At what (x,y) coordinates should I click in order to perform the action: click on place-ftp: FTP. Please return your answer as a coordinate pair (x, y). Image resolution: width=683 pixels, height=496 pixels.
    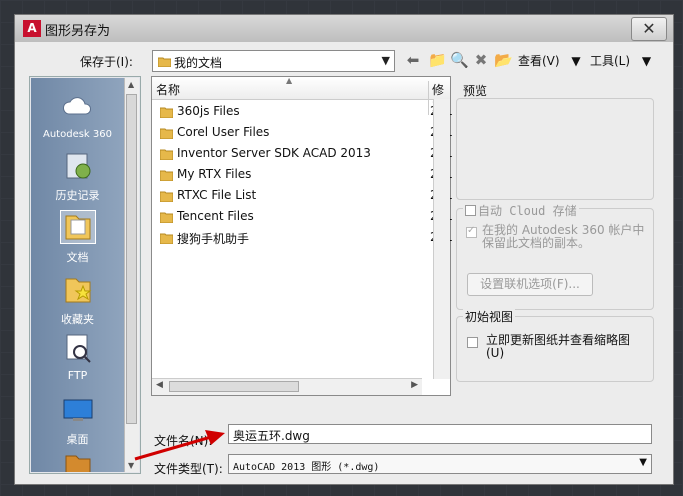
    Looking at the image, I should click on (77, 357).